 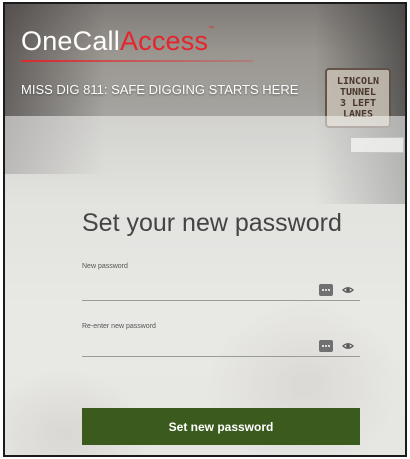 I want to click on page-title: Set your new password, so click(x=212, y=223).